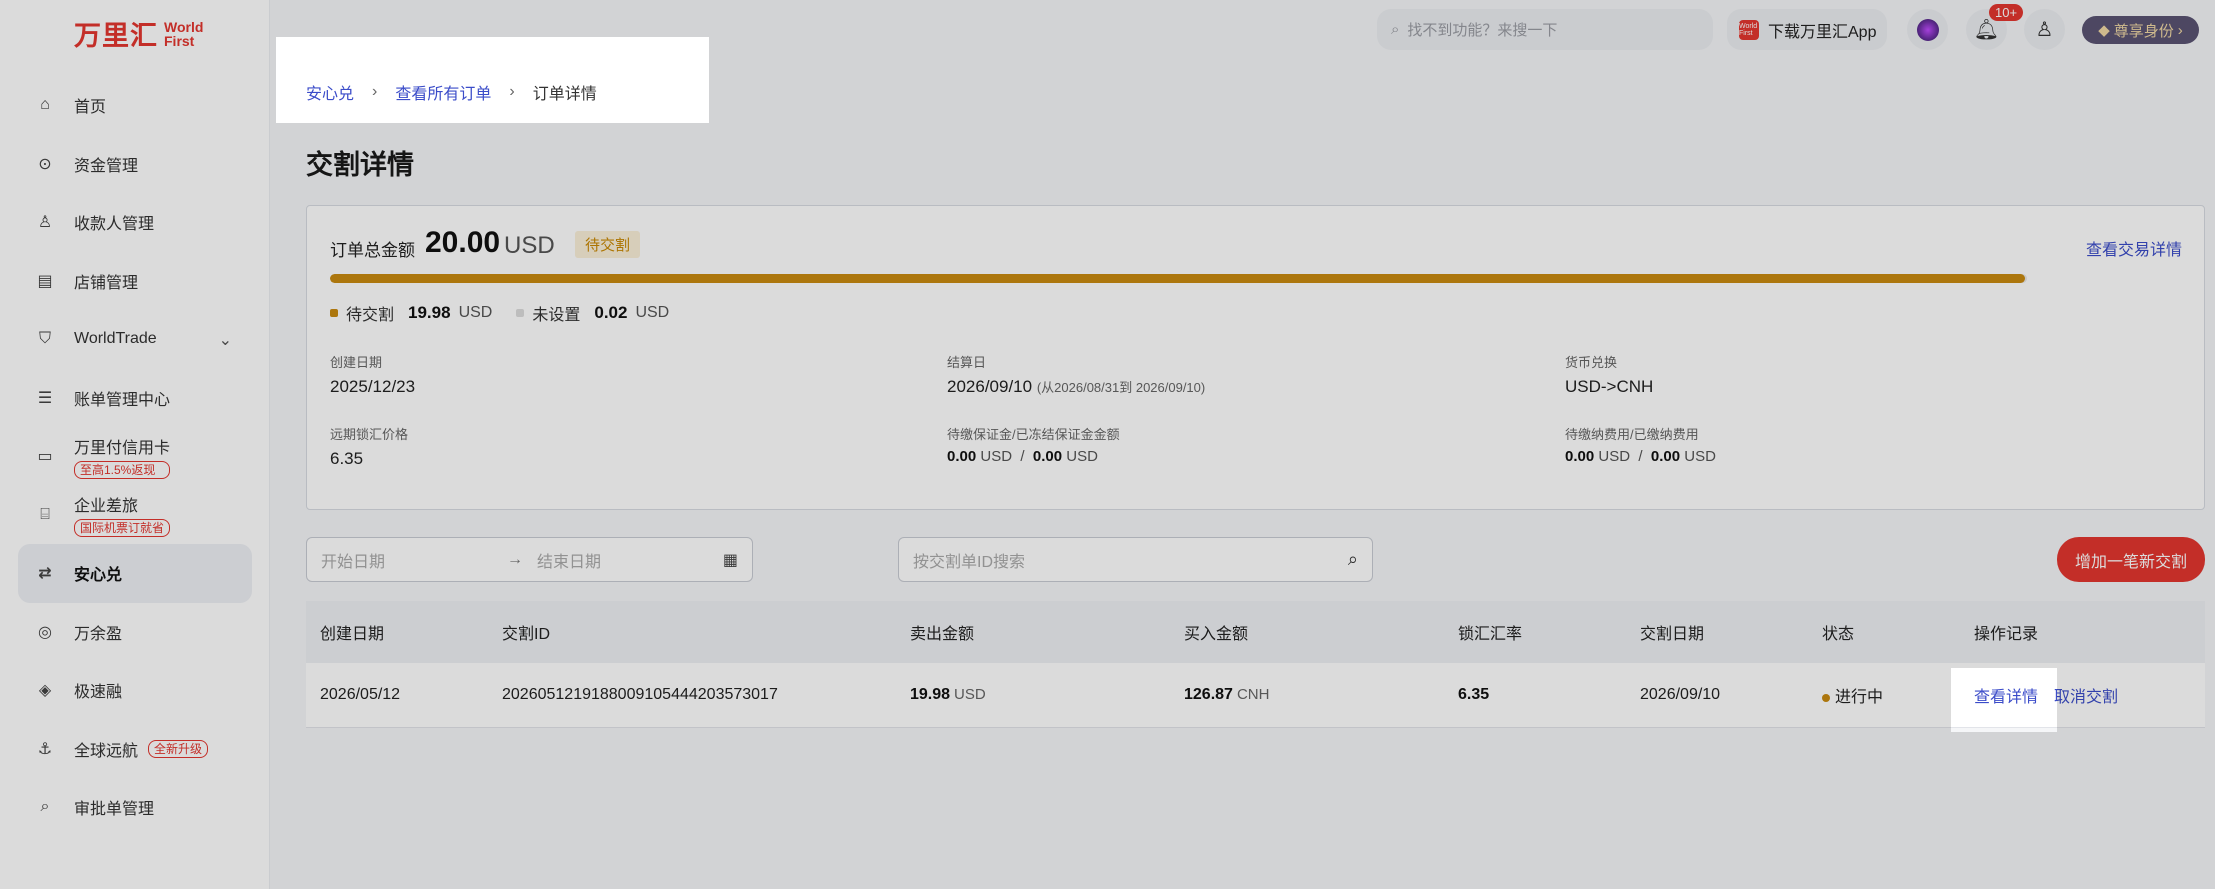 This screenshot has height=889, width=2215. Describe the element at coordinates (1826, 698) in the screenshot. I see `status-dot` at that location.